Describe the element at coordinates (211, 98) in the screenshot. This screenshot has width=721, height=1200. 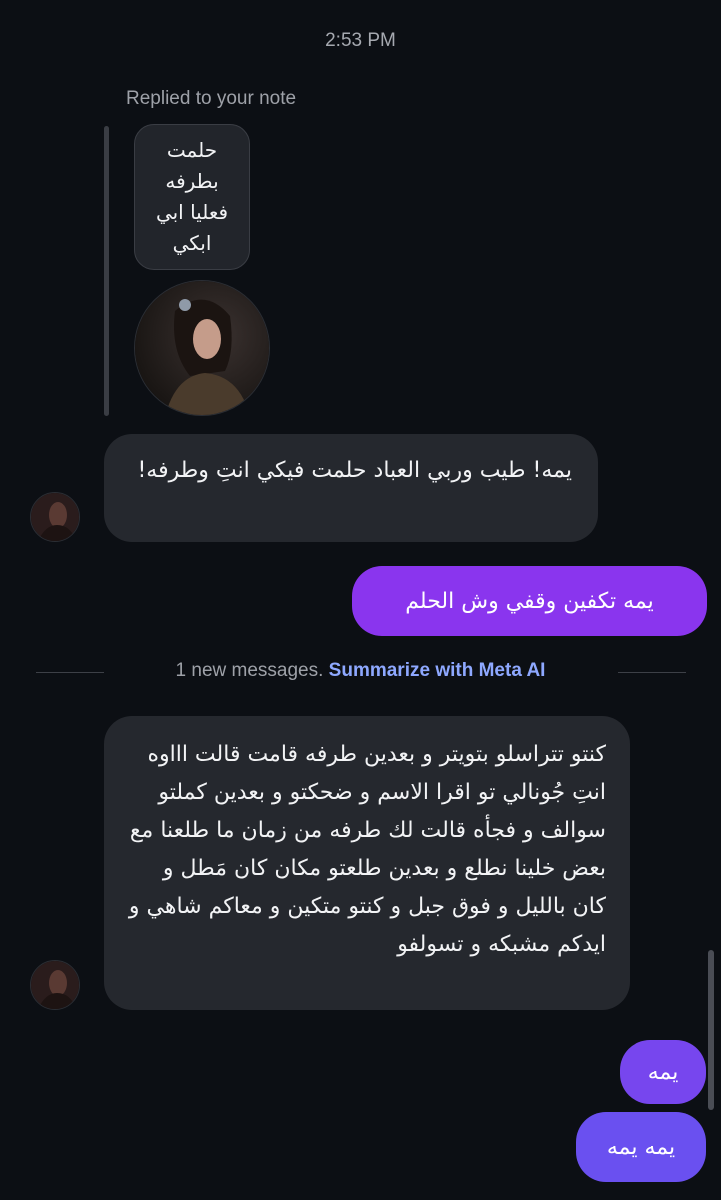
I see `reply-label: Replied to your note` at that location.